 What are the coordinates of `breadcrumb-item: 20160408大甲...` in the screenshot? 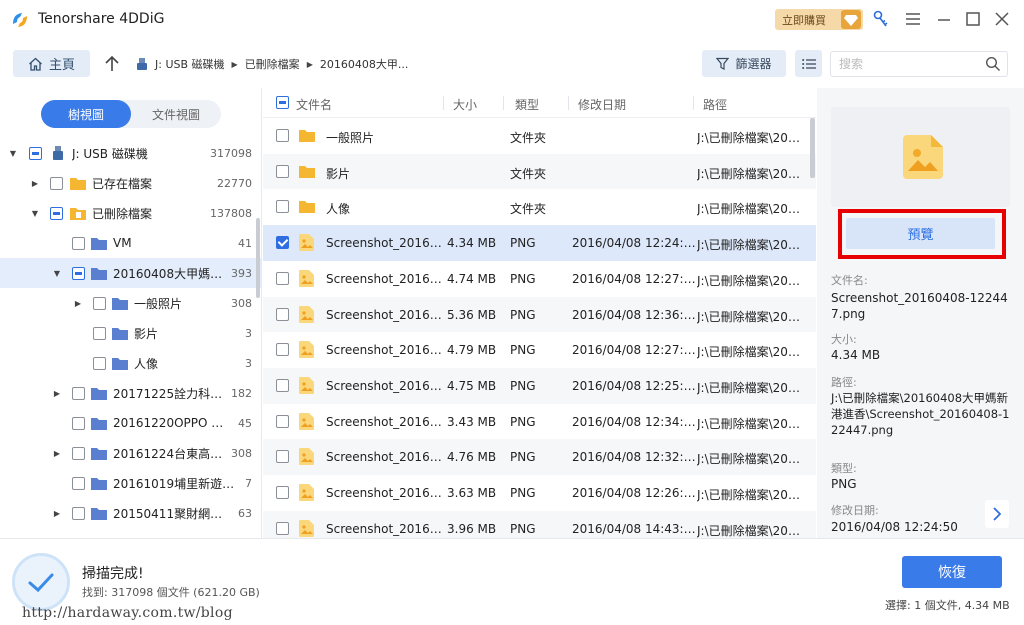 It's located at (364, 64).